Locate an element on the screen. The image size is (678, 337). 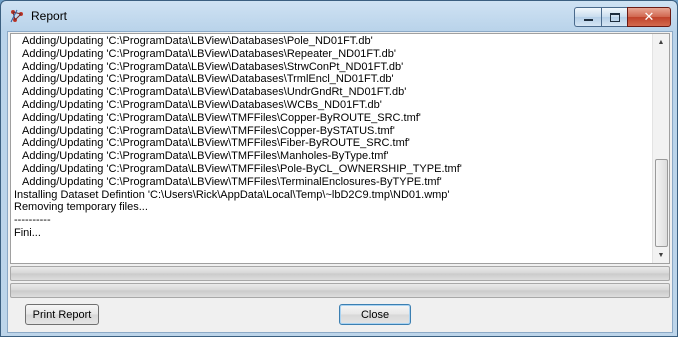
title-bar: Report ✕ is located at coordinates (339, 16).